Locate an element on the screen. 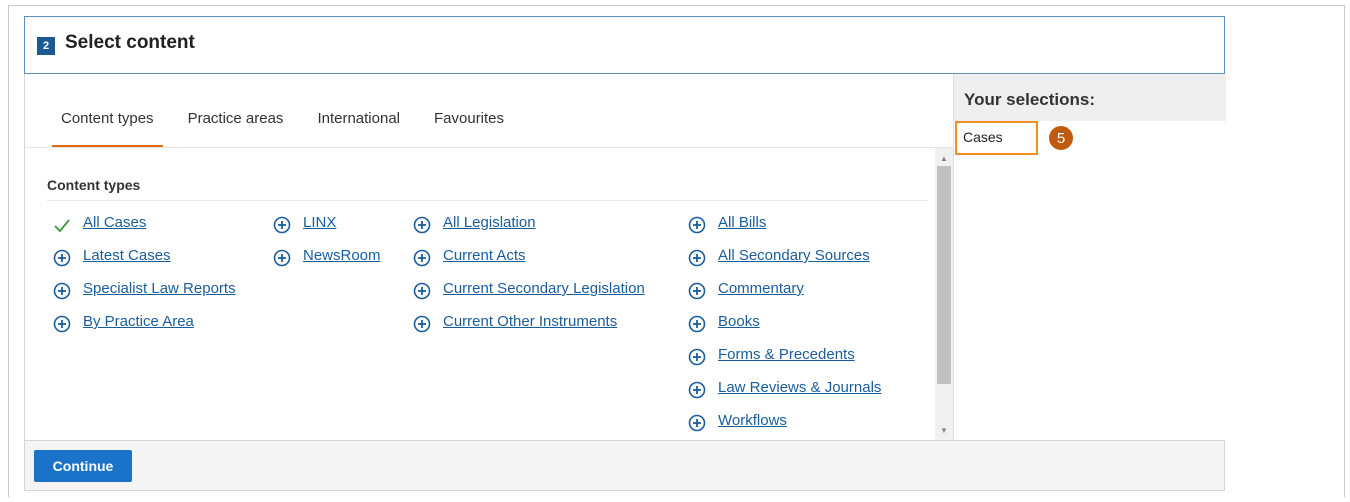 This screenshot has width=1350, height=502. content-link: Current Other Instruments is located at coordinates (530, 321).